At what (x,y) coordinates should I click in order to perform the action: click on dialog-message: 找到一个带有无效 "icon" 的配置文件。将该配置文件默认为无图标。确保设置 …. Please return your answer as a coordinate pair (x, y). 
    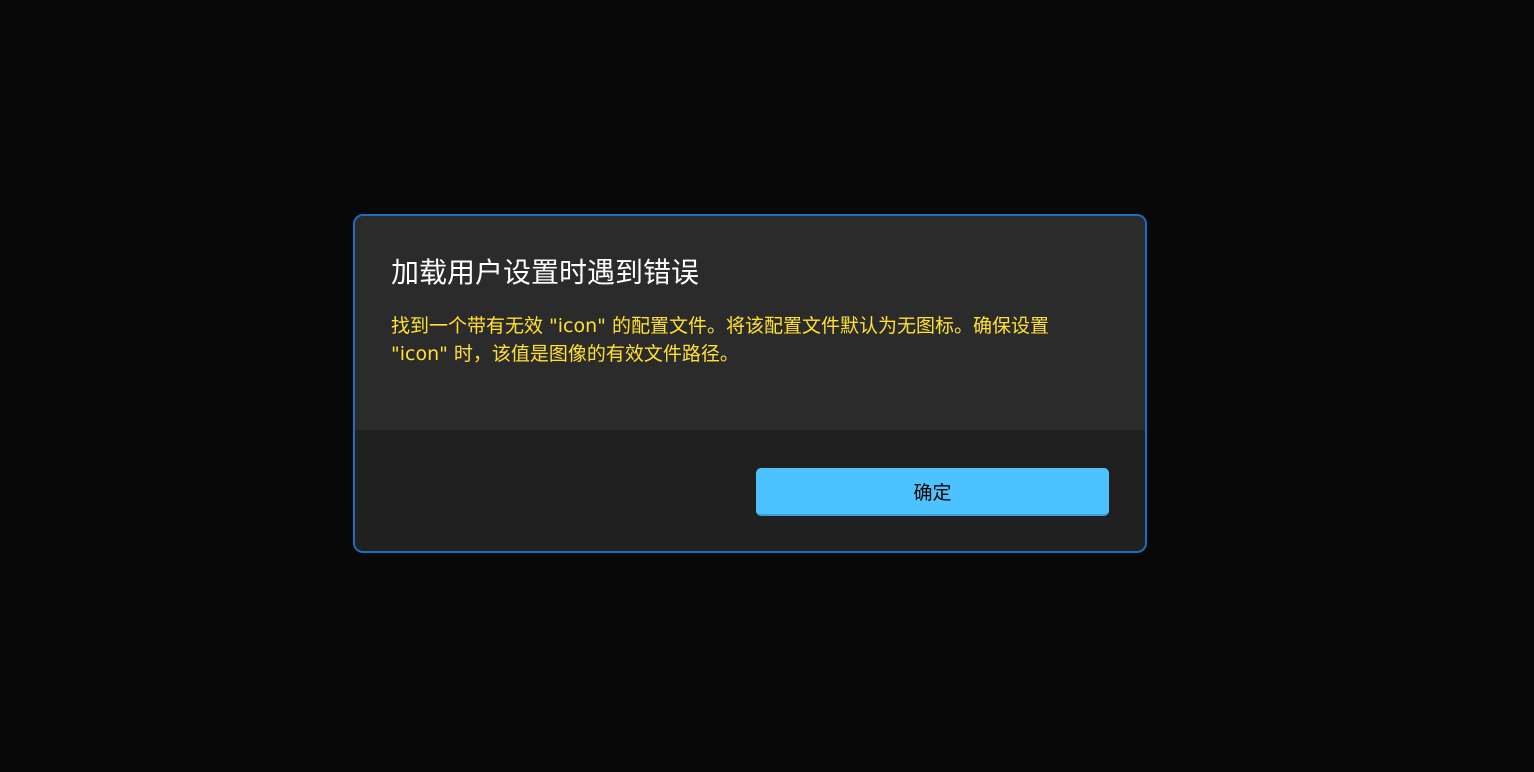
    Looking at the image, I should click on (720, 340).